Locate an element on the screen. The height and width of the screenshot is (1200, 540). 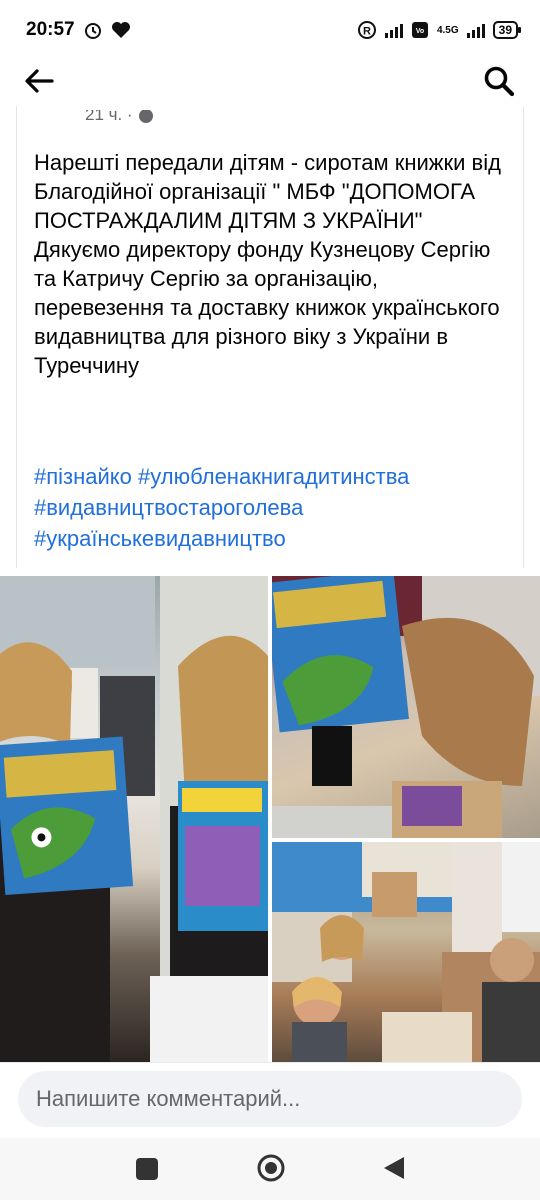
post-time: 21 ч. · is located at coordinates (109, 117).